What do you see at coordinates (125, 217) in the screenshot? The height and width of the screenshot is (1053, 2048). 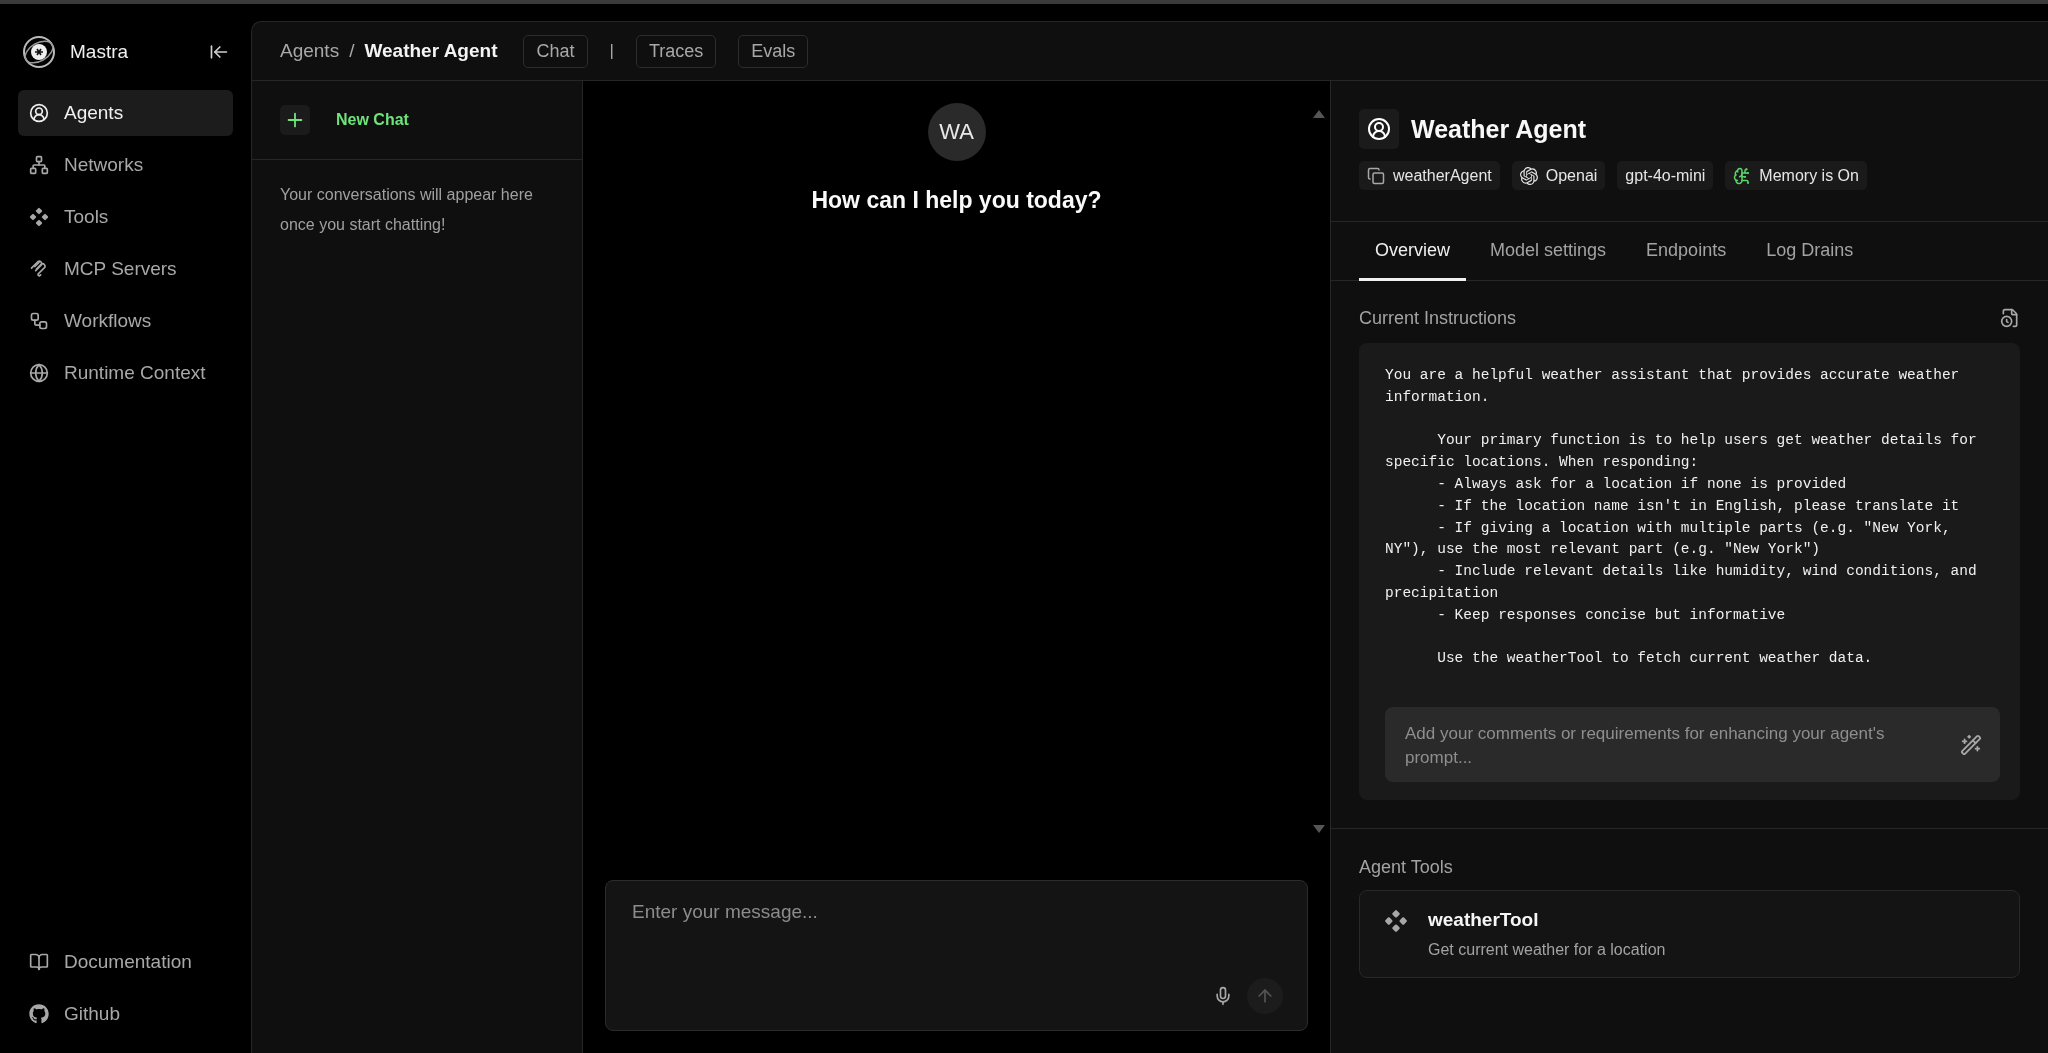 I see `sidebar-item: Tools` at bounding box center [125, 217].